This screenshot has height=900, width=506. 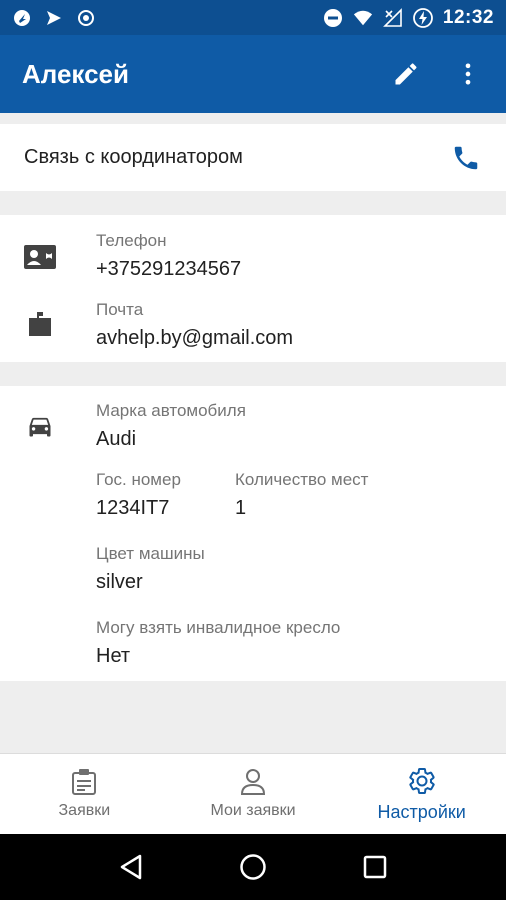 What do you see at coordinates (133, 508) in the screenshot?
I see `plate-value: 1234IT7` at bounding box center [133, 508].